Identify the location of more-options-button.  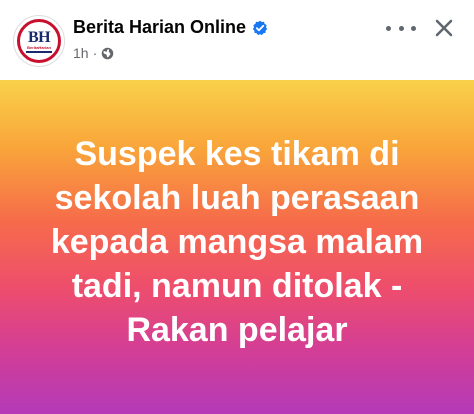
(401, 28).